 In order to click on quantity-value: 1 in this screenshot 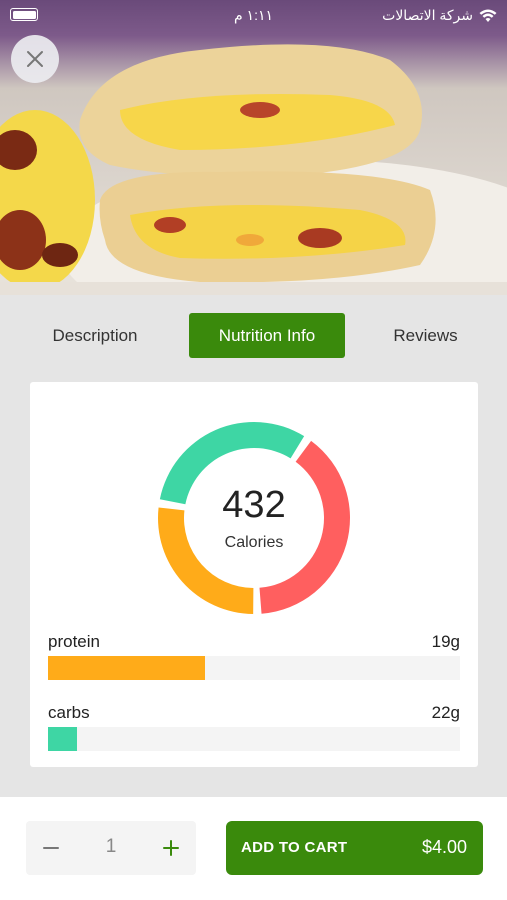, I will do `click(111, 846)`.